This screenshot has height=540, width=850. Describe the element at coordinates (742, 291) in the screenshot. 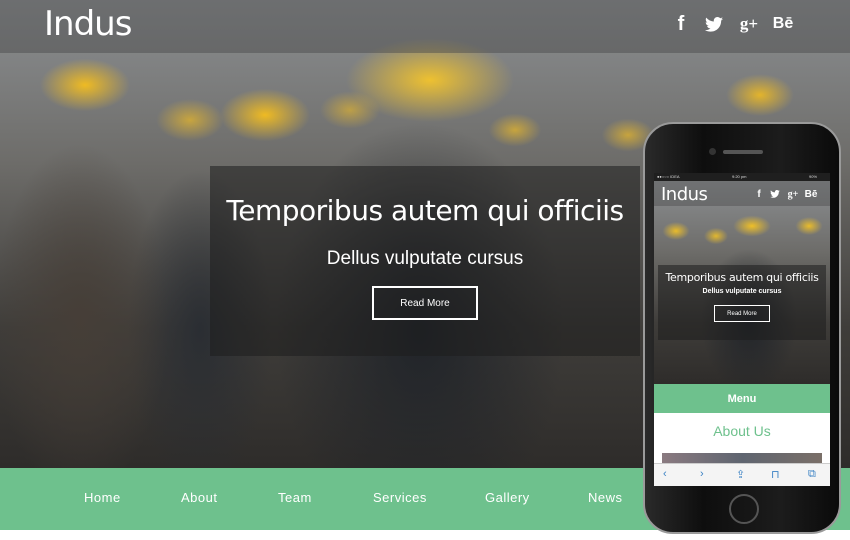

I see `phone-banner-subtitle: Dellus vulputate cursus` at that location.